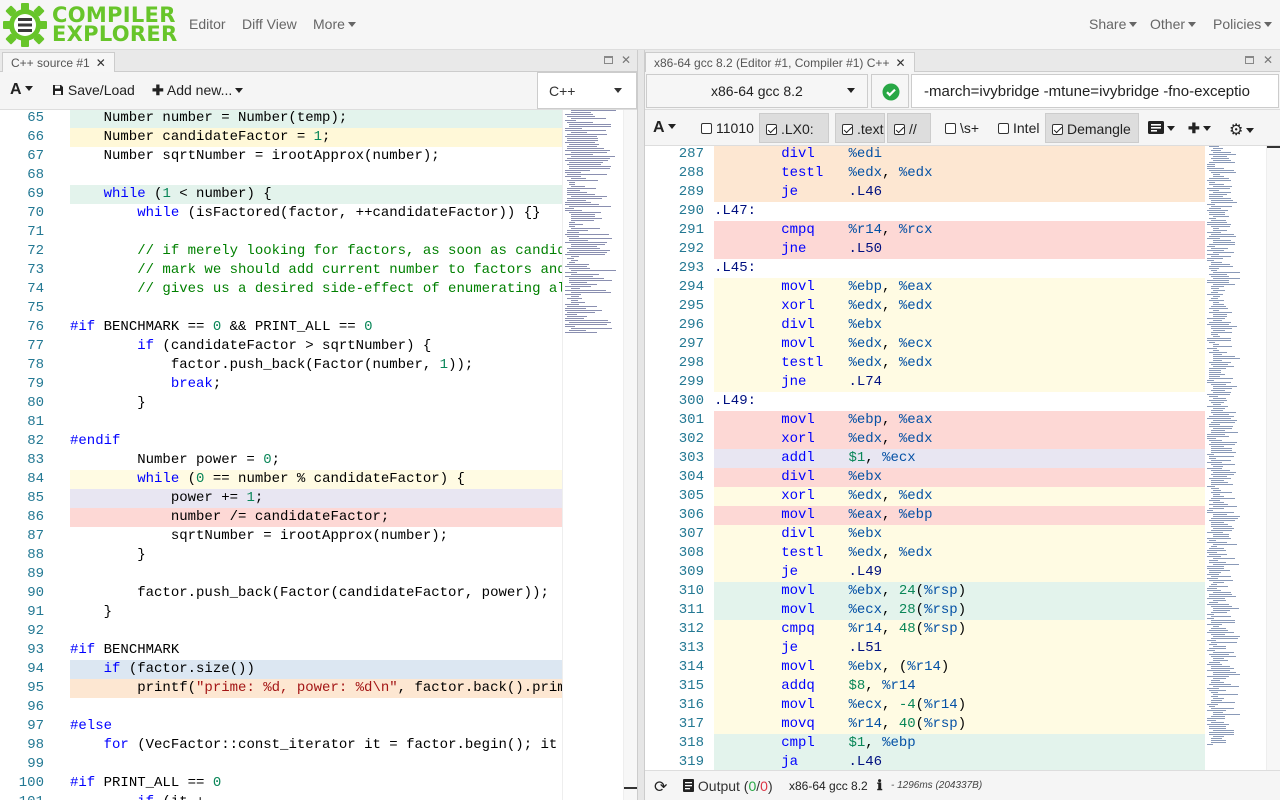 The width and height of the screenshot is (1280, 800). Describe the element at coordinates (93, 90) in the screenshot. I see `save-load-button: Save/Load` at that location.